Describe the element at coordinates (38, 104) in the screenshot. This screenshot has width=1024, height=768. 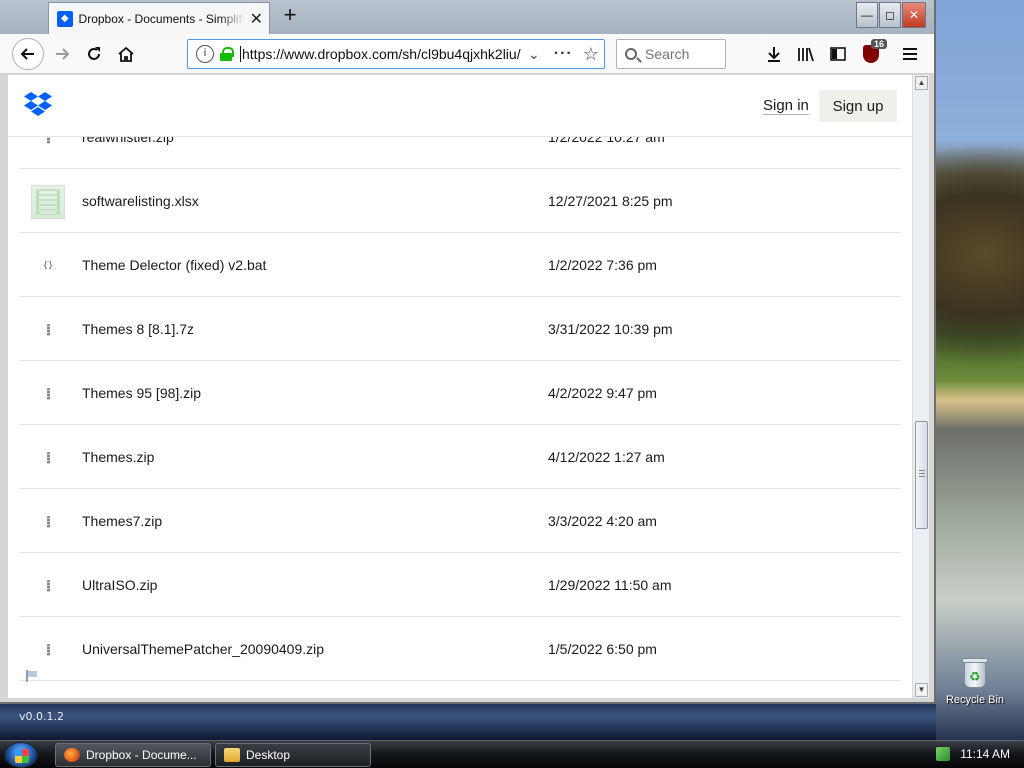
I see `dropbox-logo-icon` at that location.